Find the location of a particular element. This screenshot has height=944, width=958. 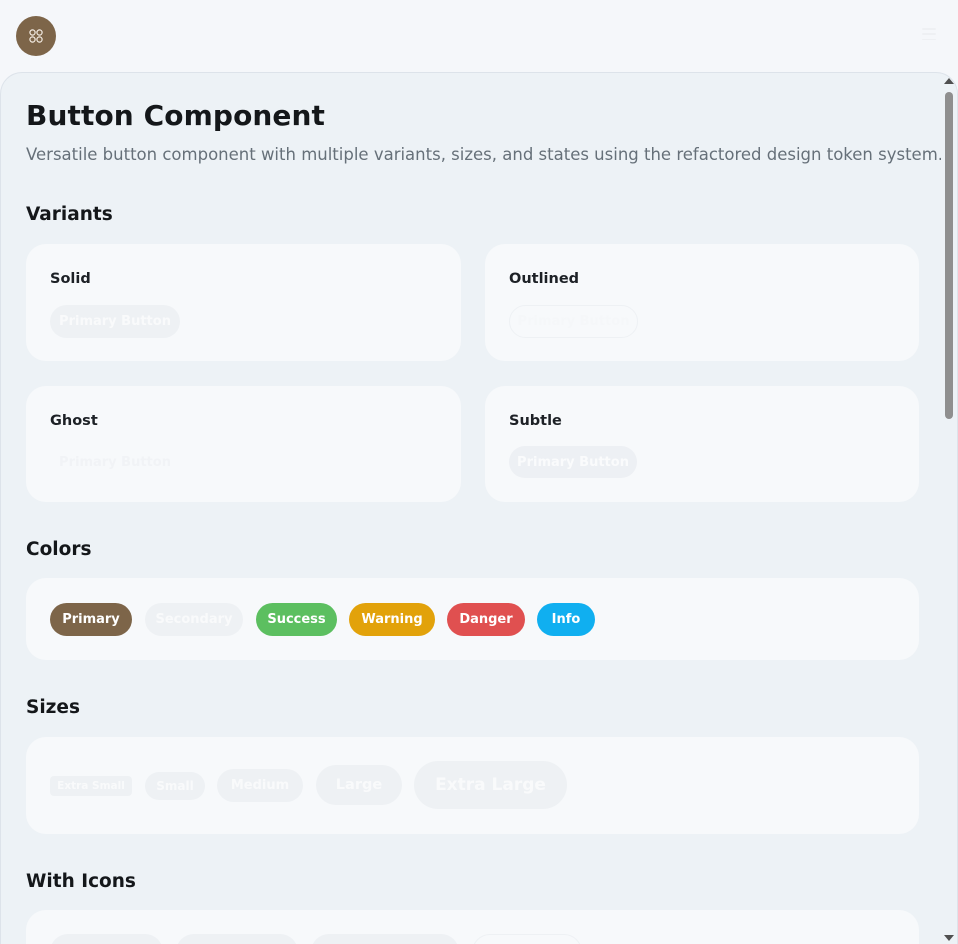

grid-apps-icon is located at coordinates (36, 36).